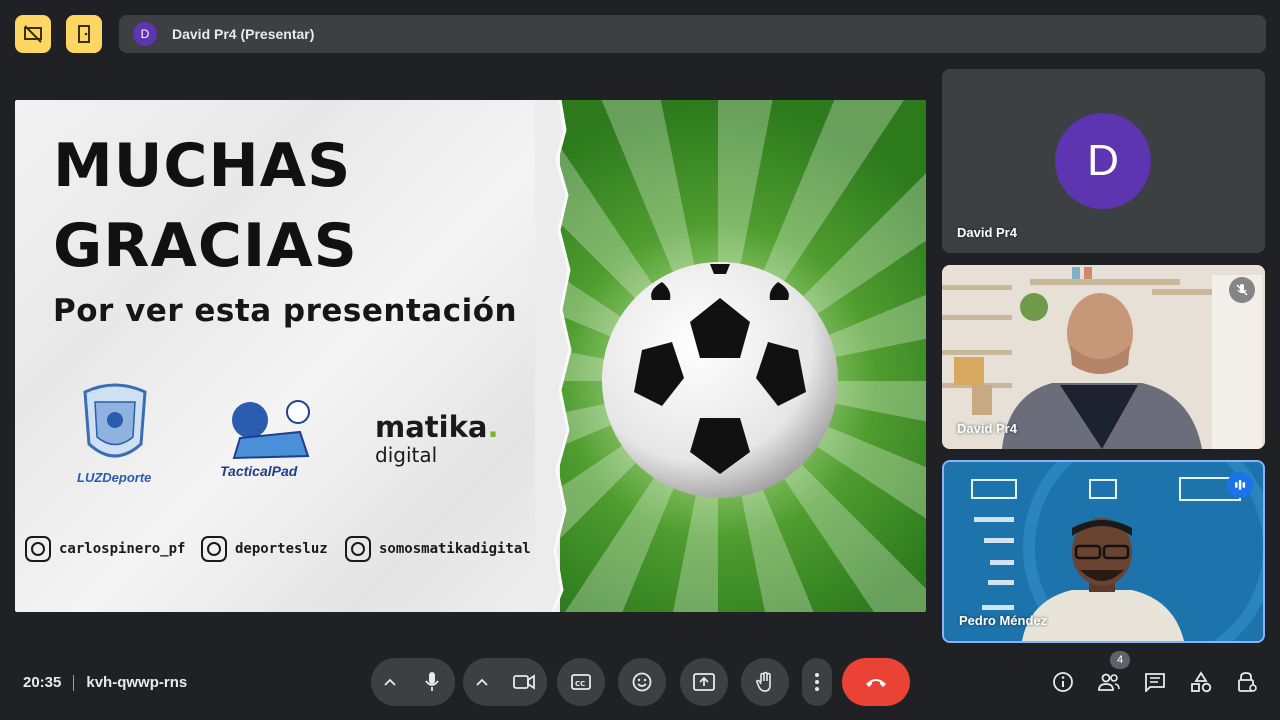 The height and width of the screenshot is (720, 1280). I want to click on mic-off-icon, so click(1242, 290).